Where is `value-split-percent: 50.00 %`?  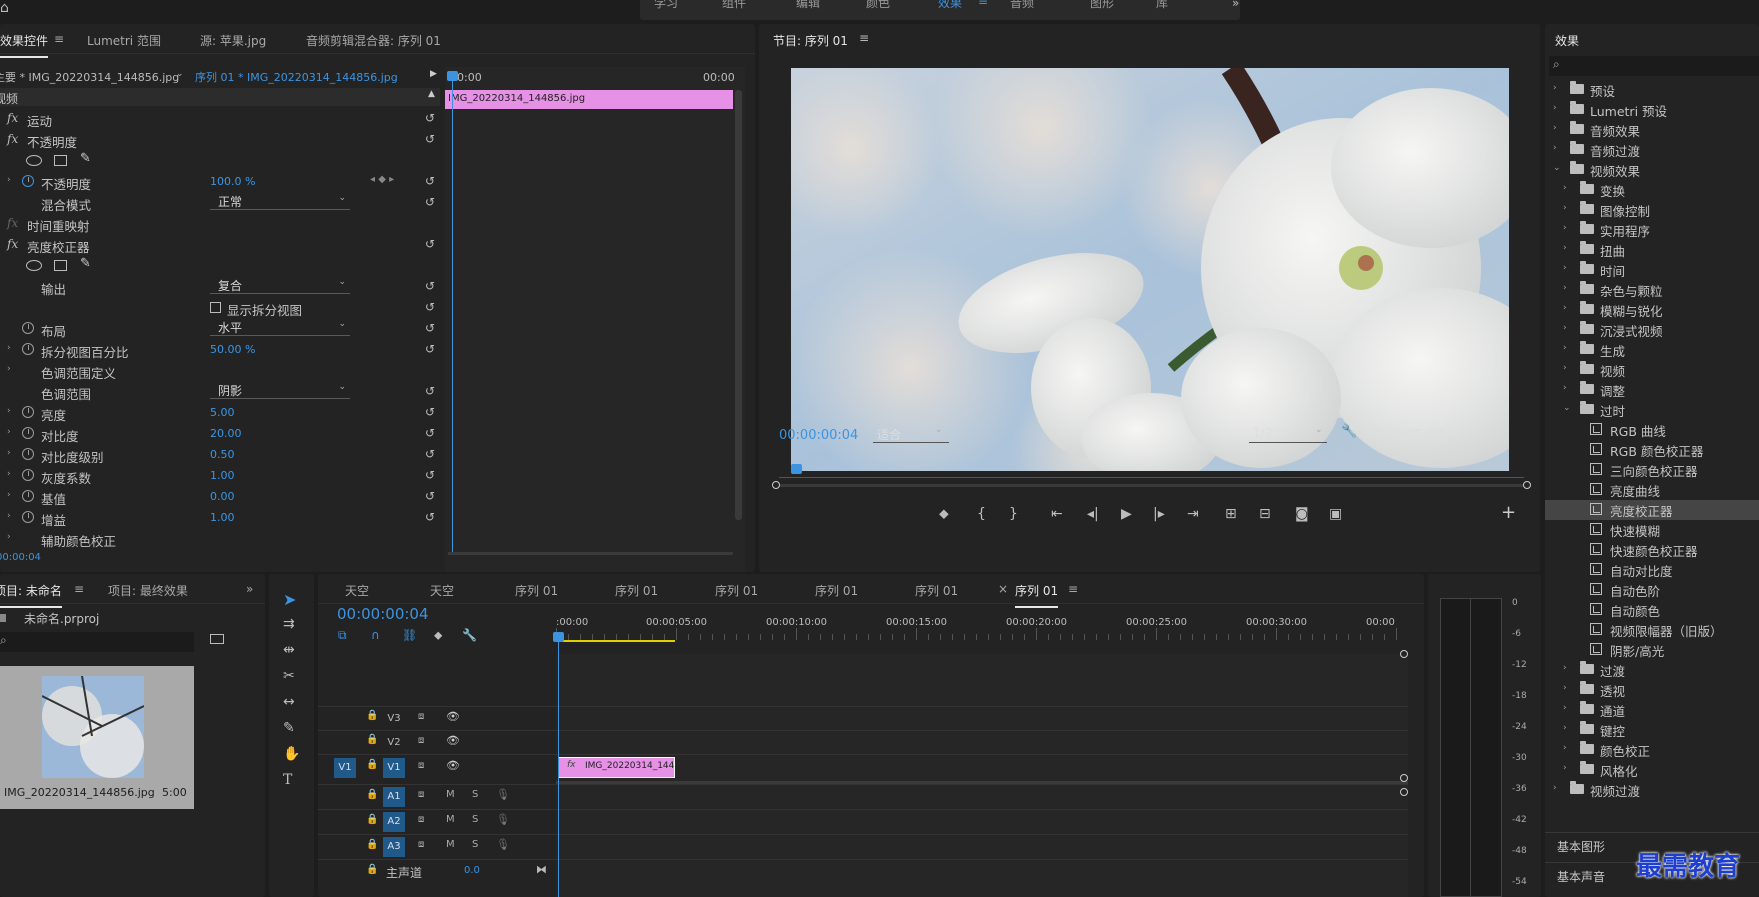
value-split-percent: 50.00 % is located at coordinates (232, 349).